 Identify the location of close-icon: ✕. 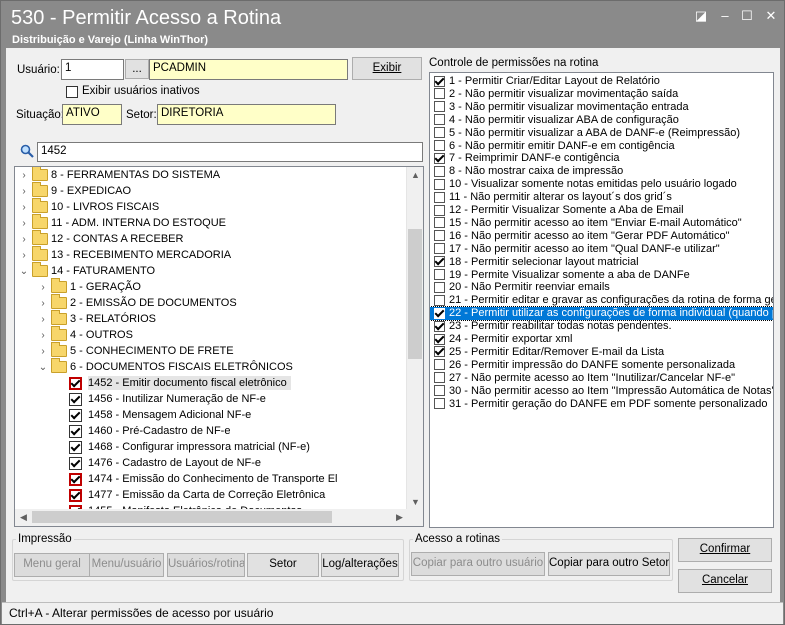
(771, 16).